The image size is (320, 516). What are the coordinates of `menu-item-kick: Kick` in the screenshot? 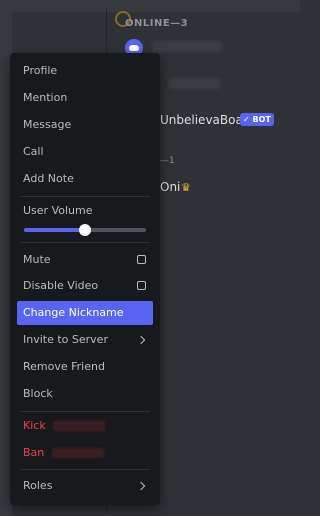 It's located at (85, 426).